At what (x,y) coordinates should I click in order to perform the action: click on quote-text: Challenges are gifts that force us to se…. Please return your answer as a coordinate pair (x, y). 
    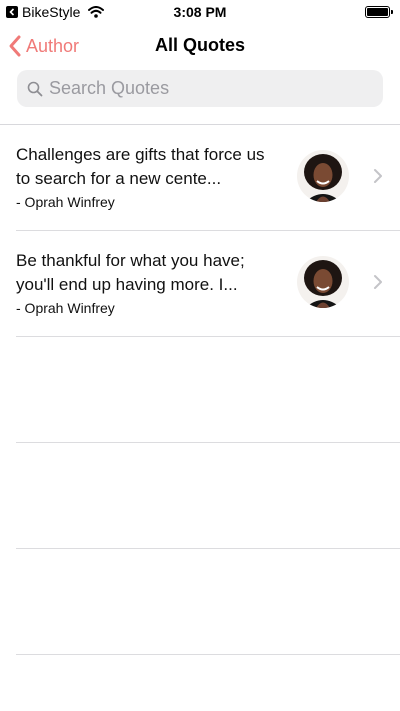
    Looking at the image, I should click on (140, 166).